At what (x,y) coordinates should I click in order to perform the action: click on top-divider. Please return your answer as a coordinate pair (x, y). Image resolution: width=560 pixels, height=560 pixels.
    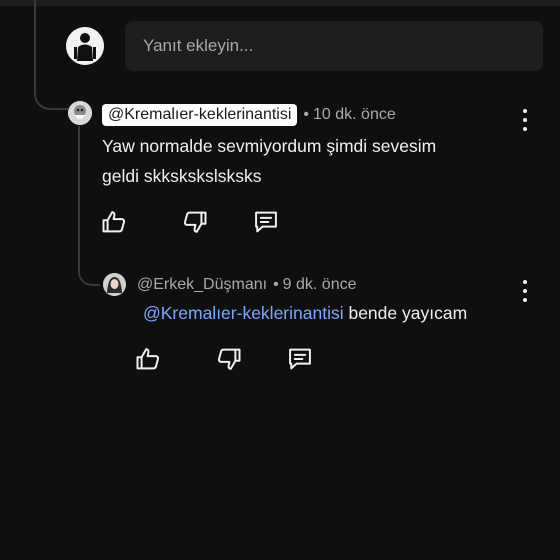
    Looking at the image, I should click on (280, 3).